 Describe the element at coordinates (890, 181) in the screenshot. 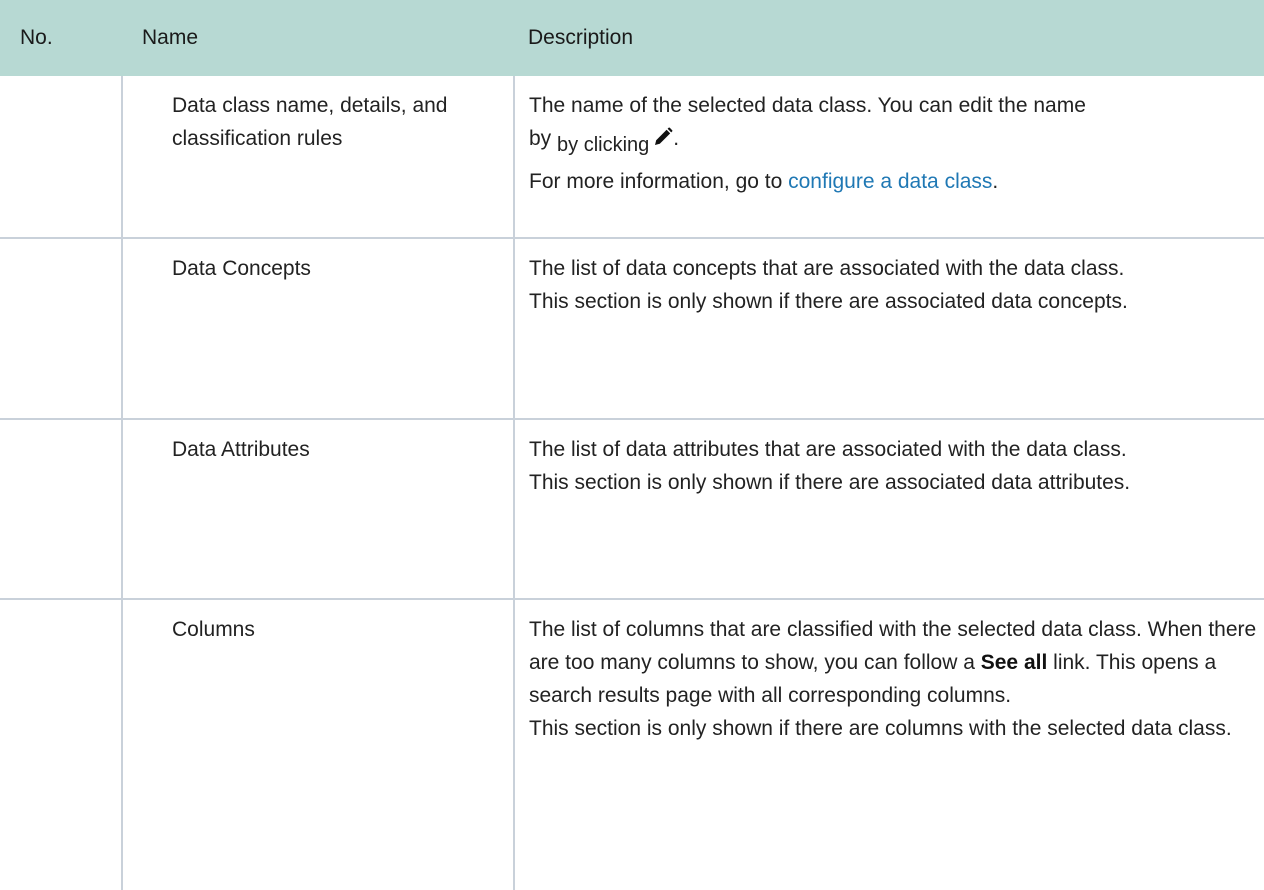

I see `configure-data-class-link: configure a data class` at that location.